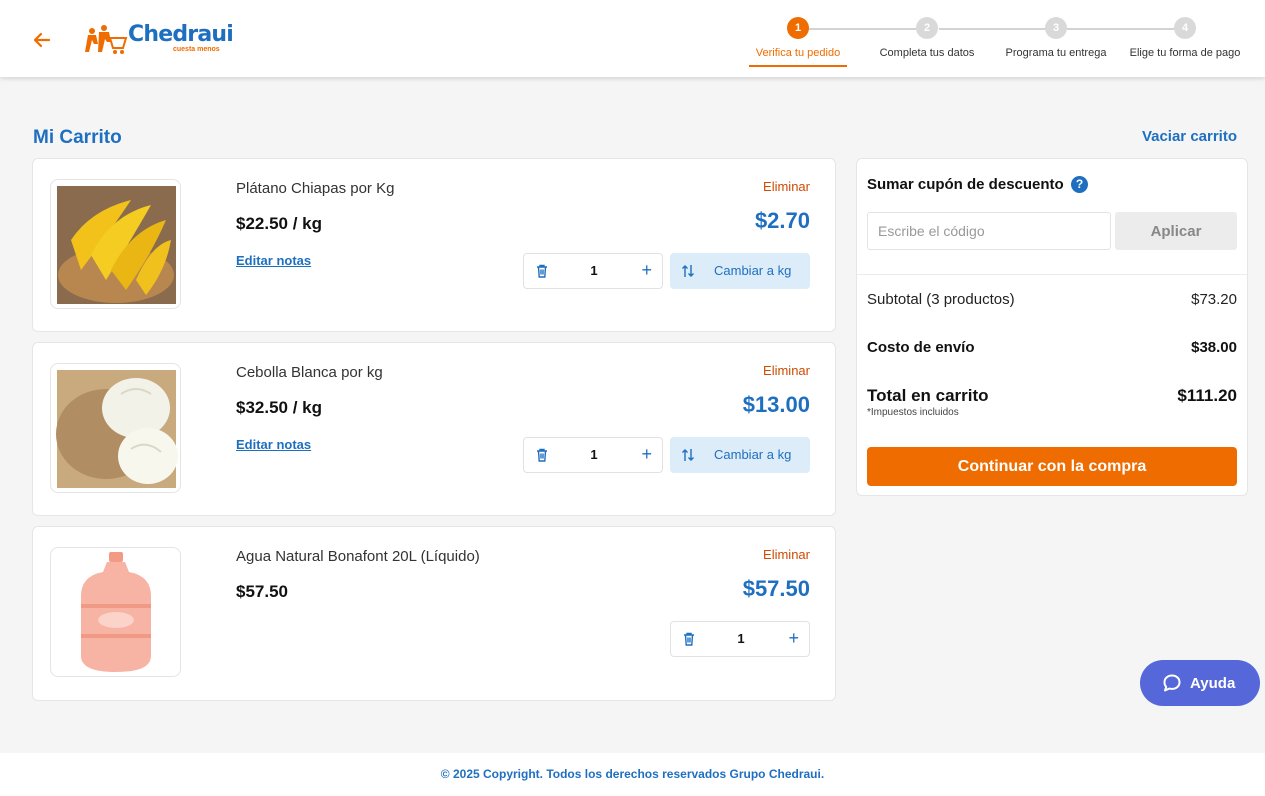 This screenshot has width=1265, height=796. What do you see at coordinates (115, 428) in the screenshot?
I see `product-image-onion` at bounding box center [115, 428].